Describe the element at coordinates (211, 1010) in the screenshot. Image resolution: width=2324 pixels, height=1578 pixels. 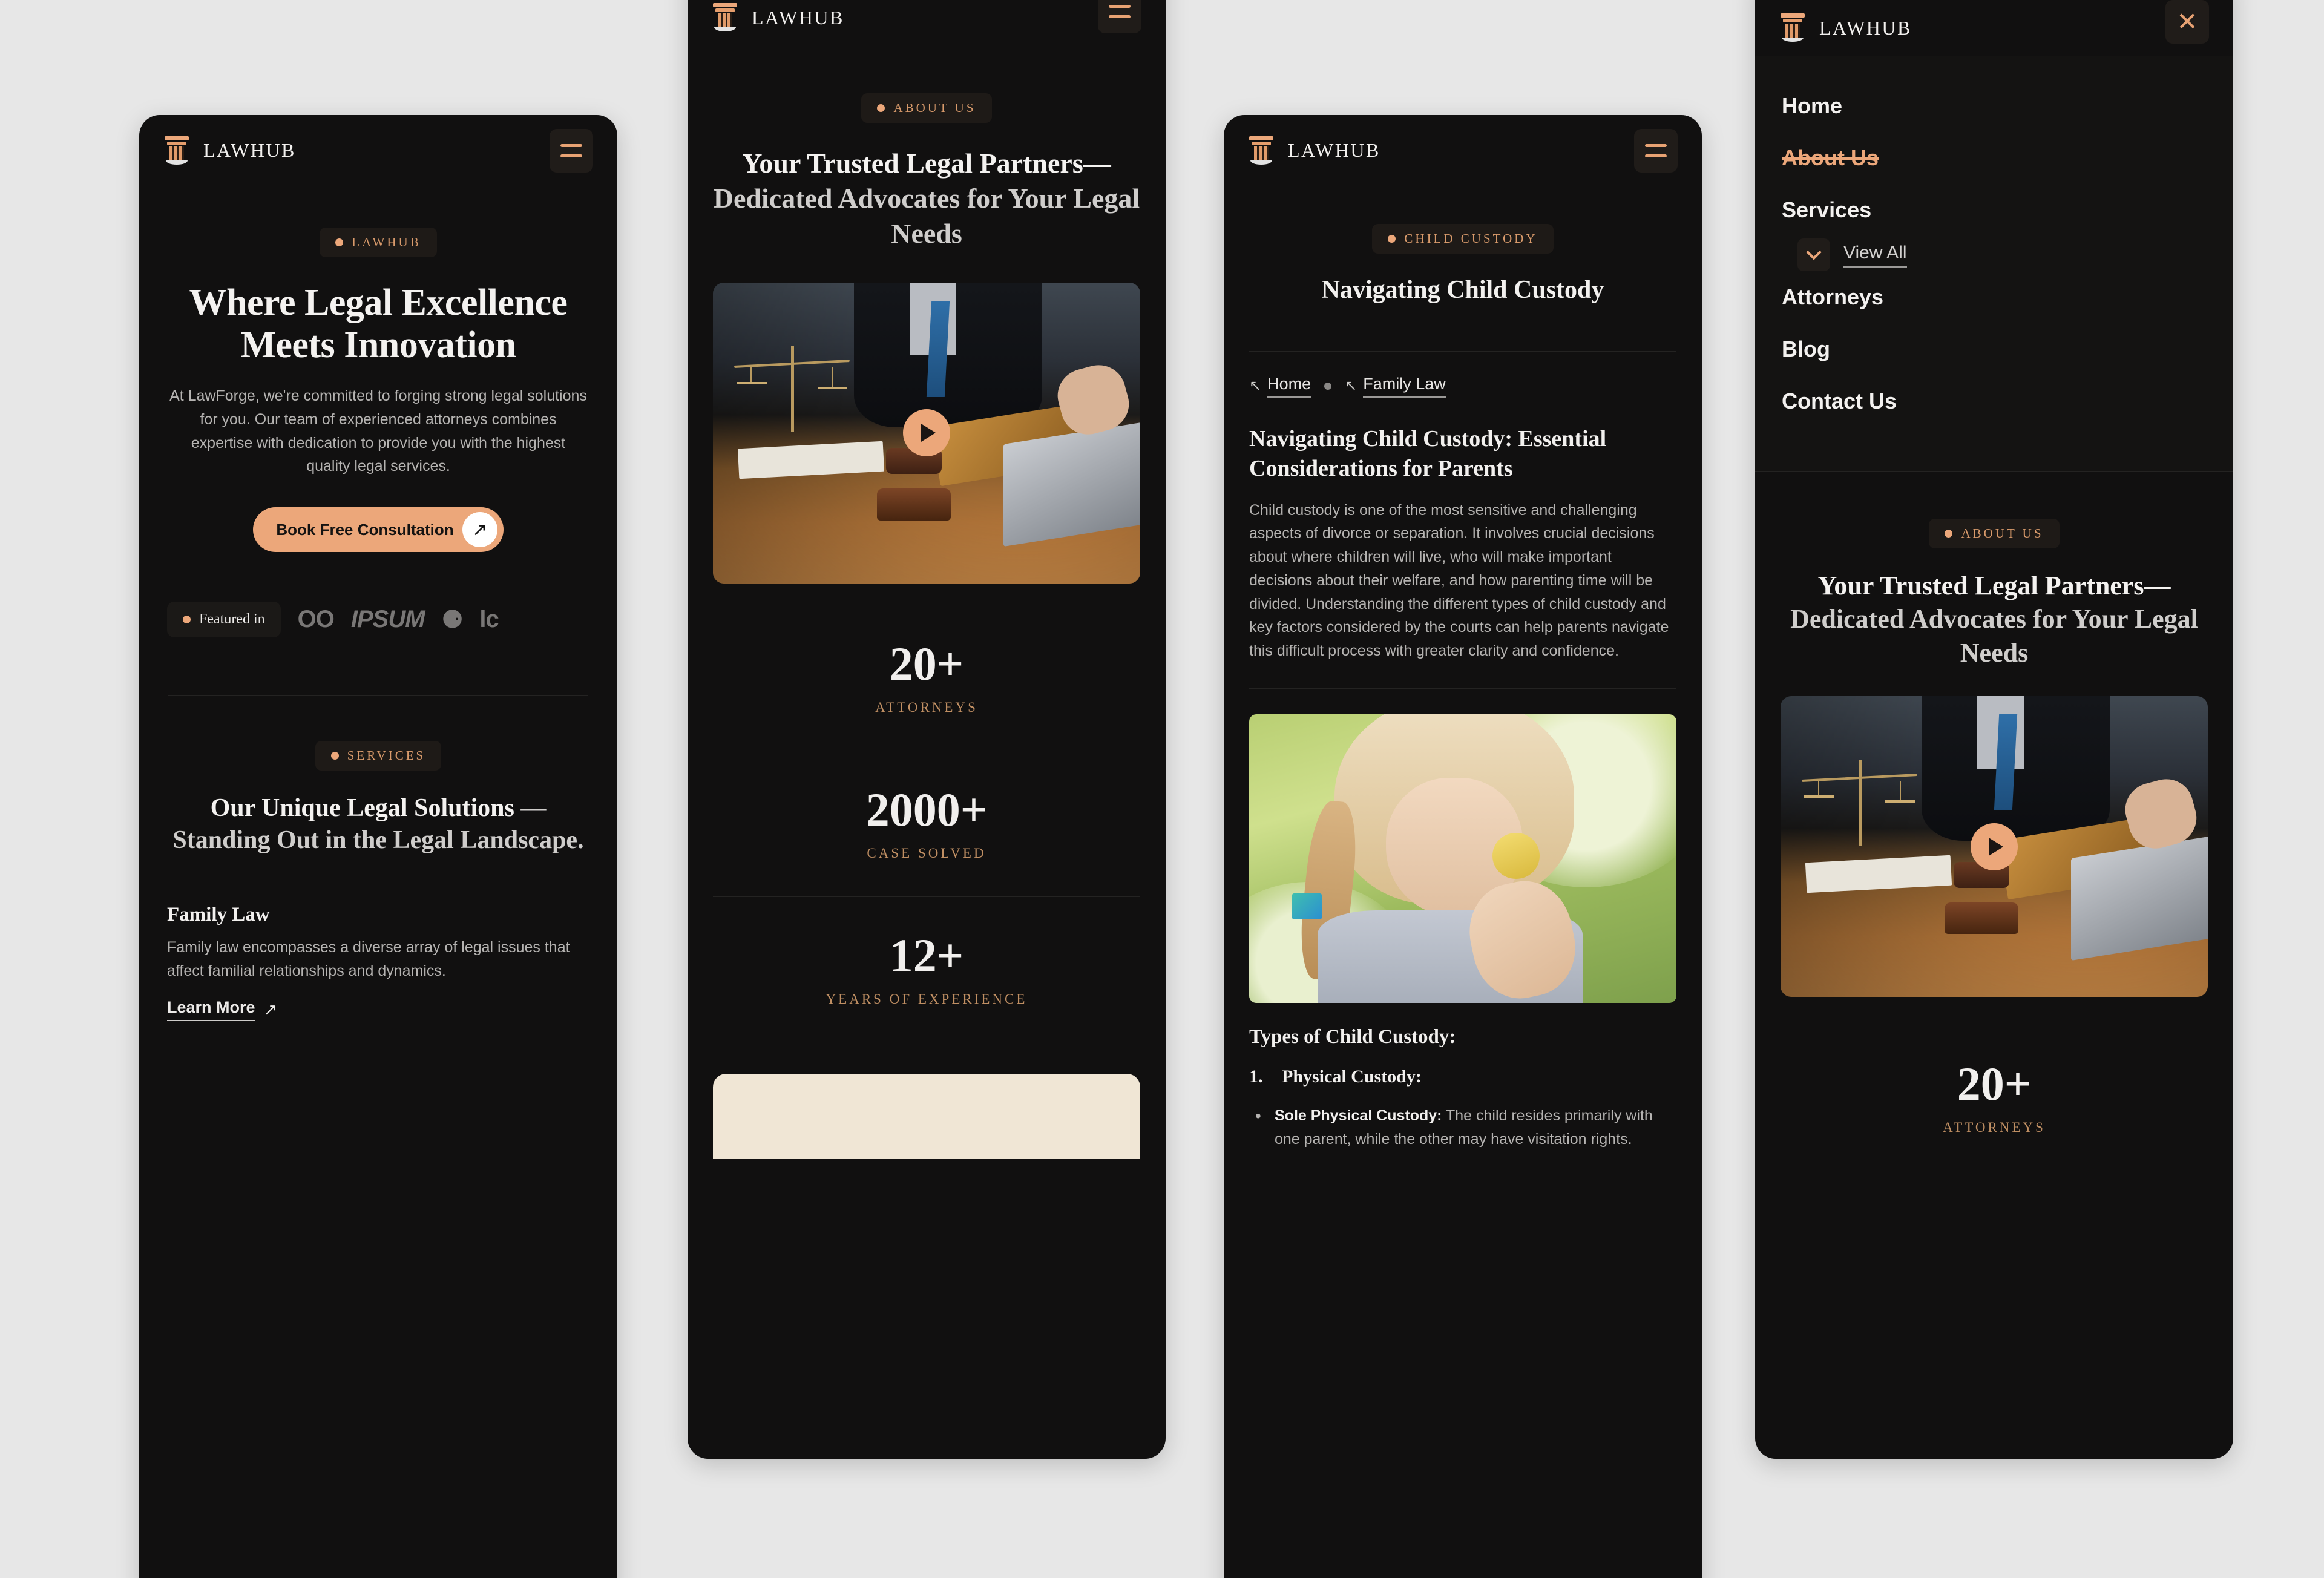
I see `learn-more-label: Learn More` at that location.